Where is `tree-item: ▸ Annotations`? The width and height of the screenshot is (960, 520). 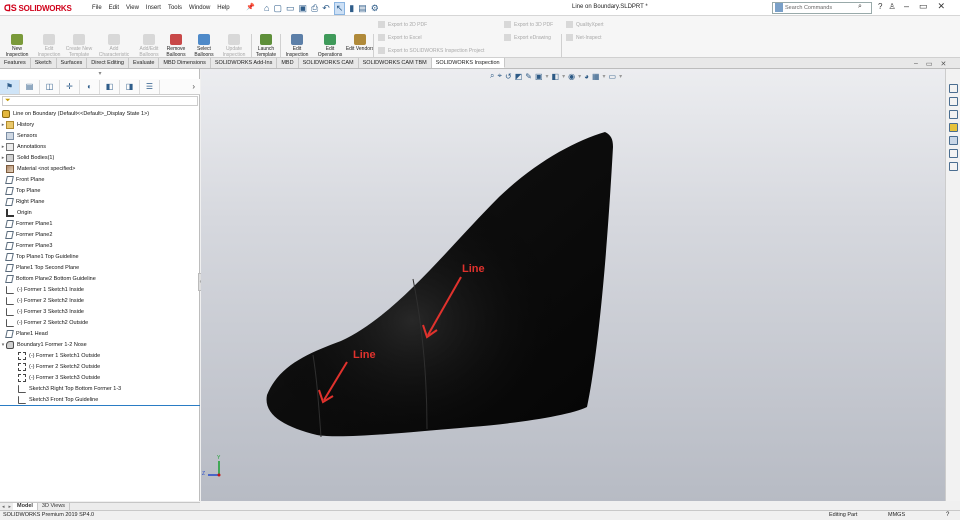 tree-item: ▸ Annotations is located at coordinates (100, 146).